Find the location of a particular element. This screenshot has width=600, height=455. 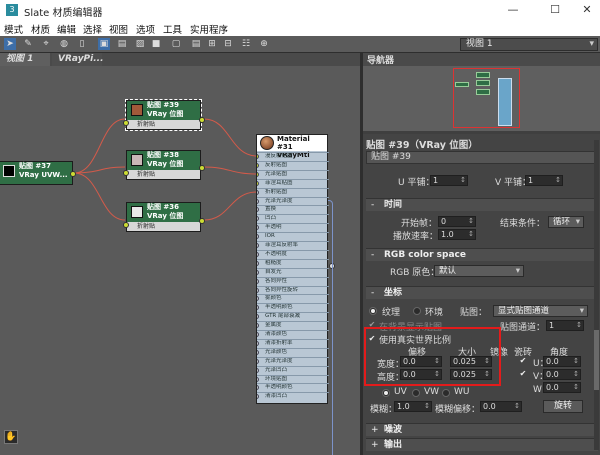

section-output: + 输出 is located at coordinates (482, 444).